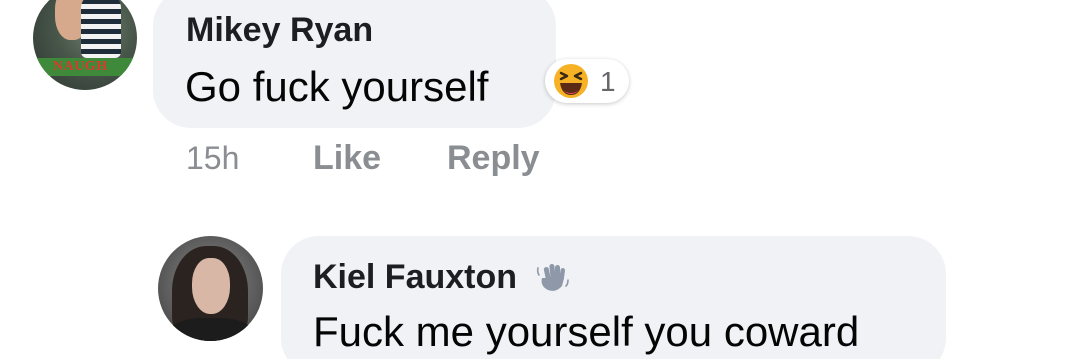  I want to click on waving-hand-icon, so click(552, 277).